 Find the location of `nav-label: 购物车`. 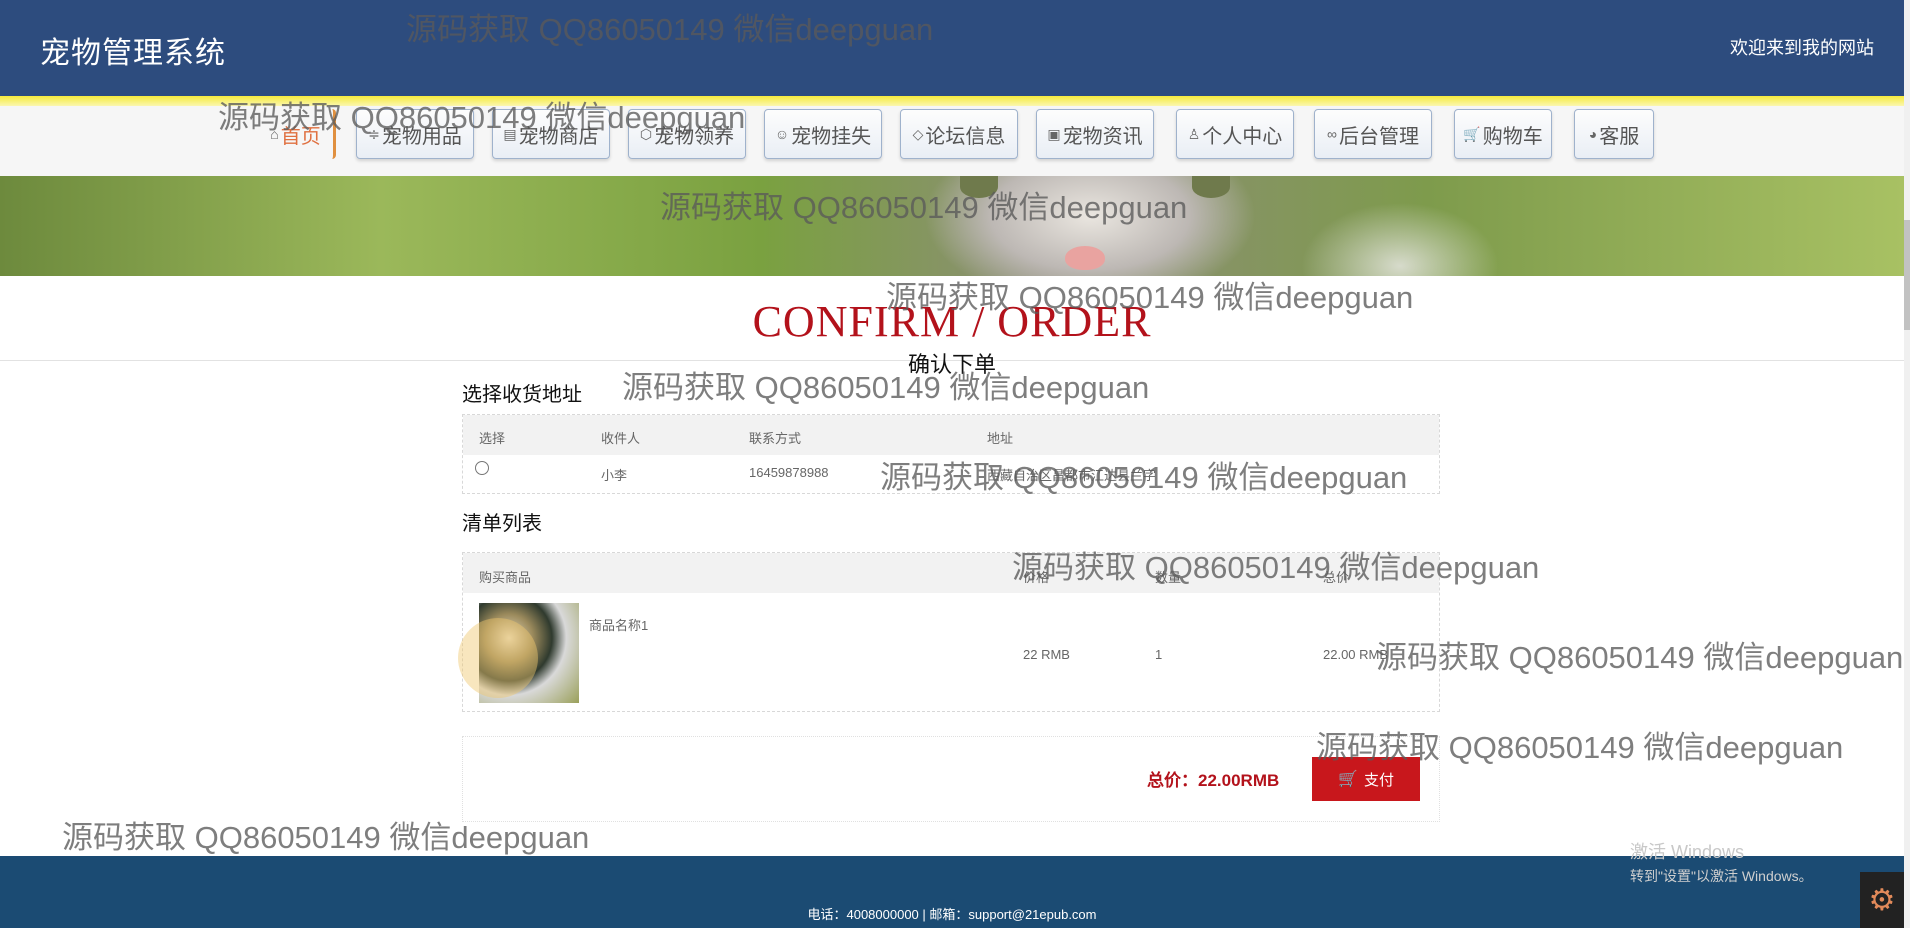

nav-label: 购物车 is located at coordinates (1512, 136).